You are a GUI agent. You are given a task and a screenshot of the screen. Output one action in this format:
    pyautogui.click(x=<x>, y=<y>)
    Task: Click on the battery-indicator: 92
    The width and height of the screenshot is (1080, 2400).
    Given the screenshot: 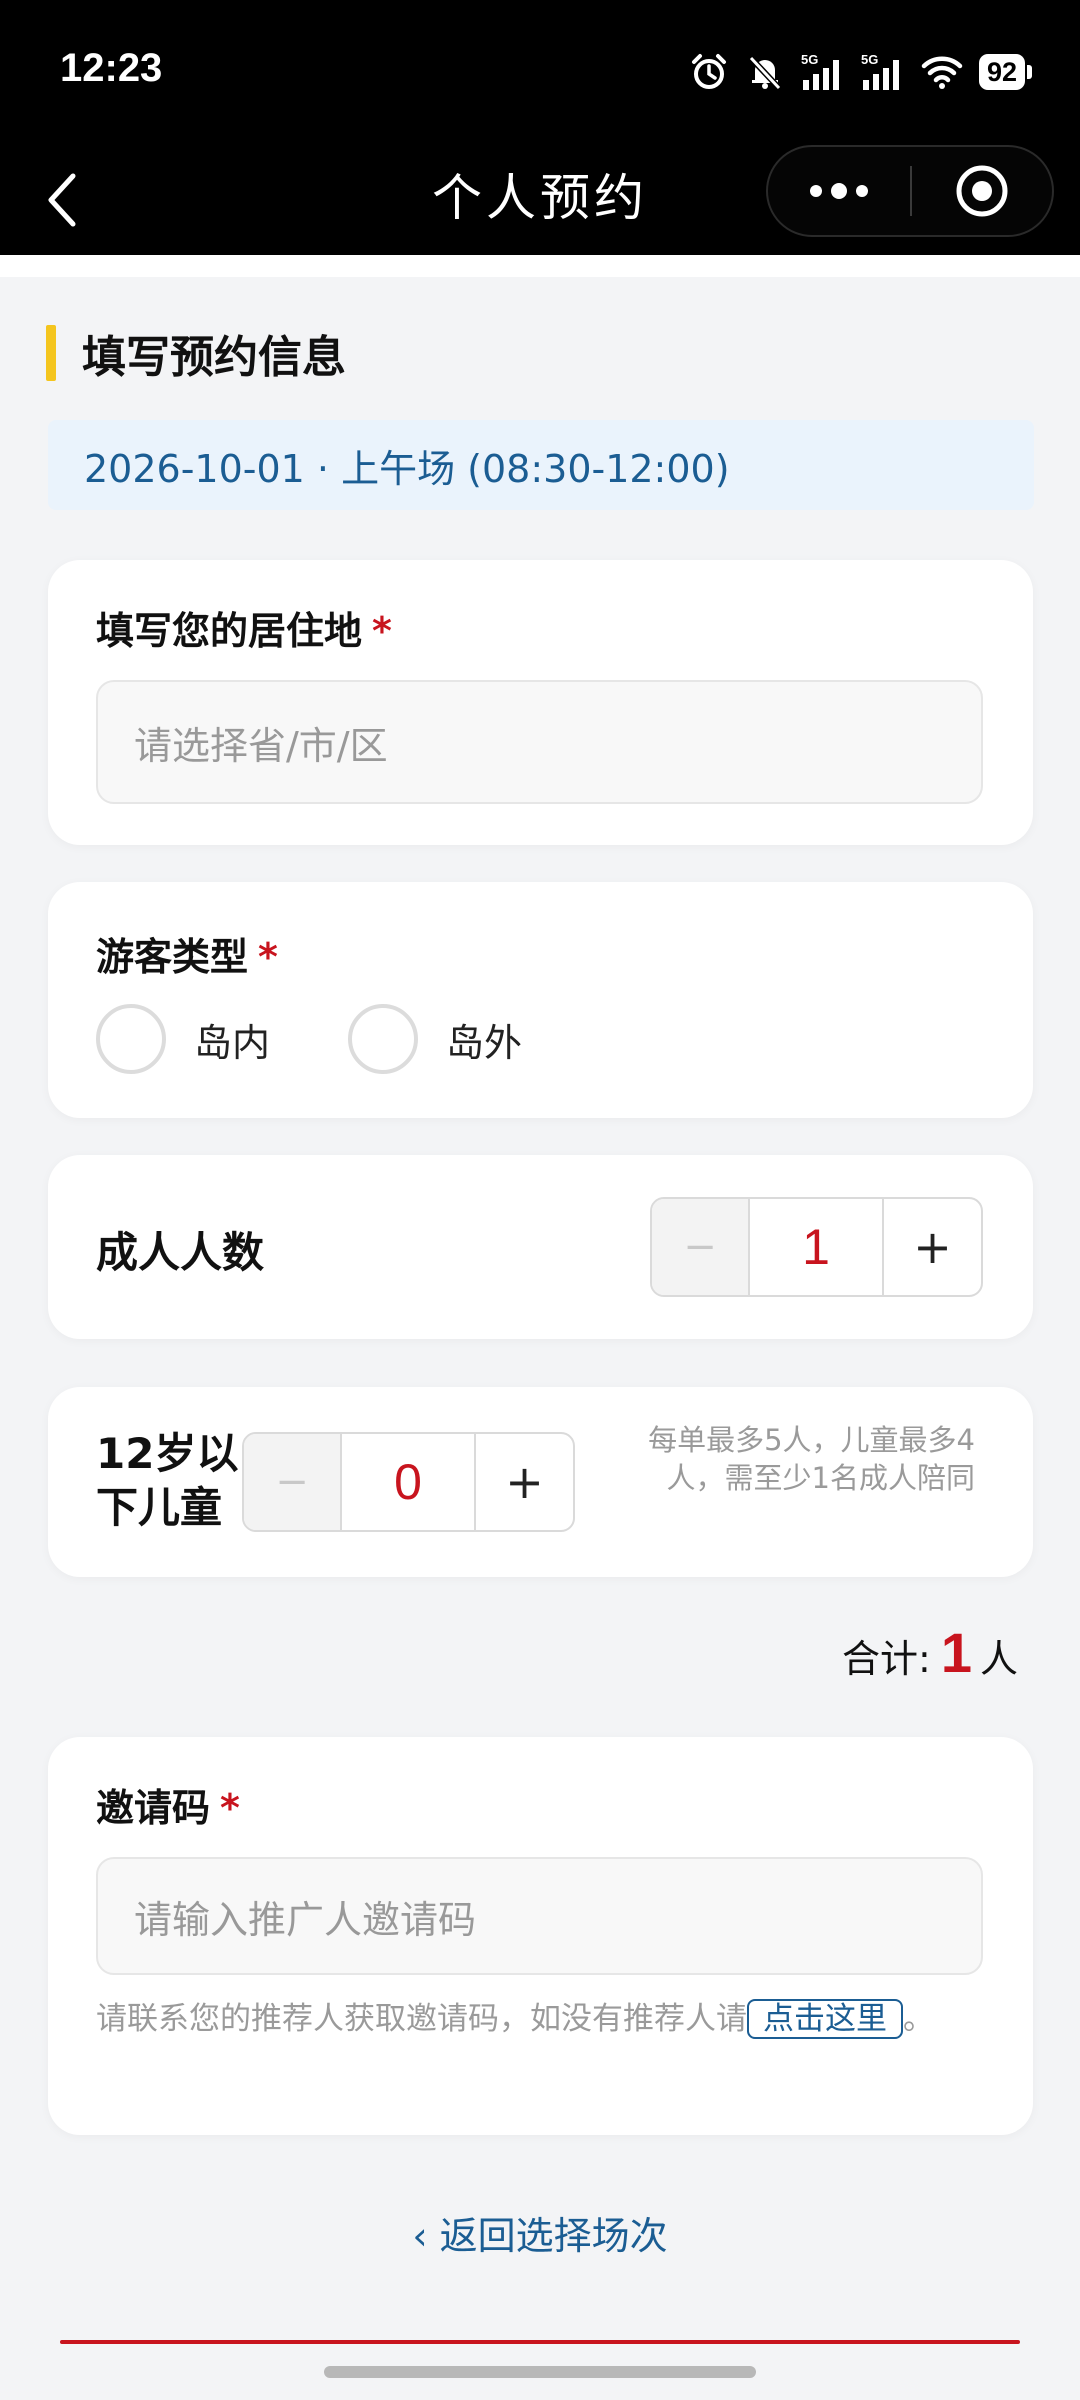 What is the action you would take?
    pyautogui.click(x=1005, y=72)
    